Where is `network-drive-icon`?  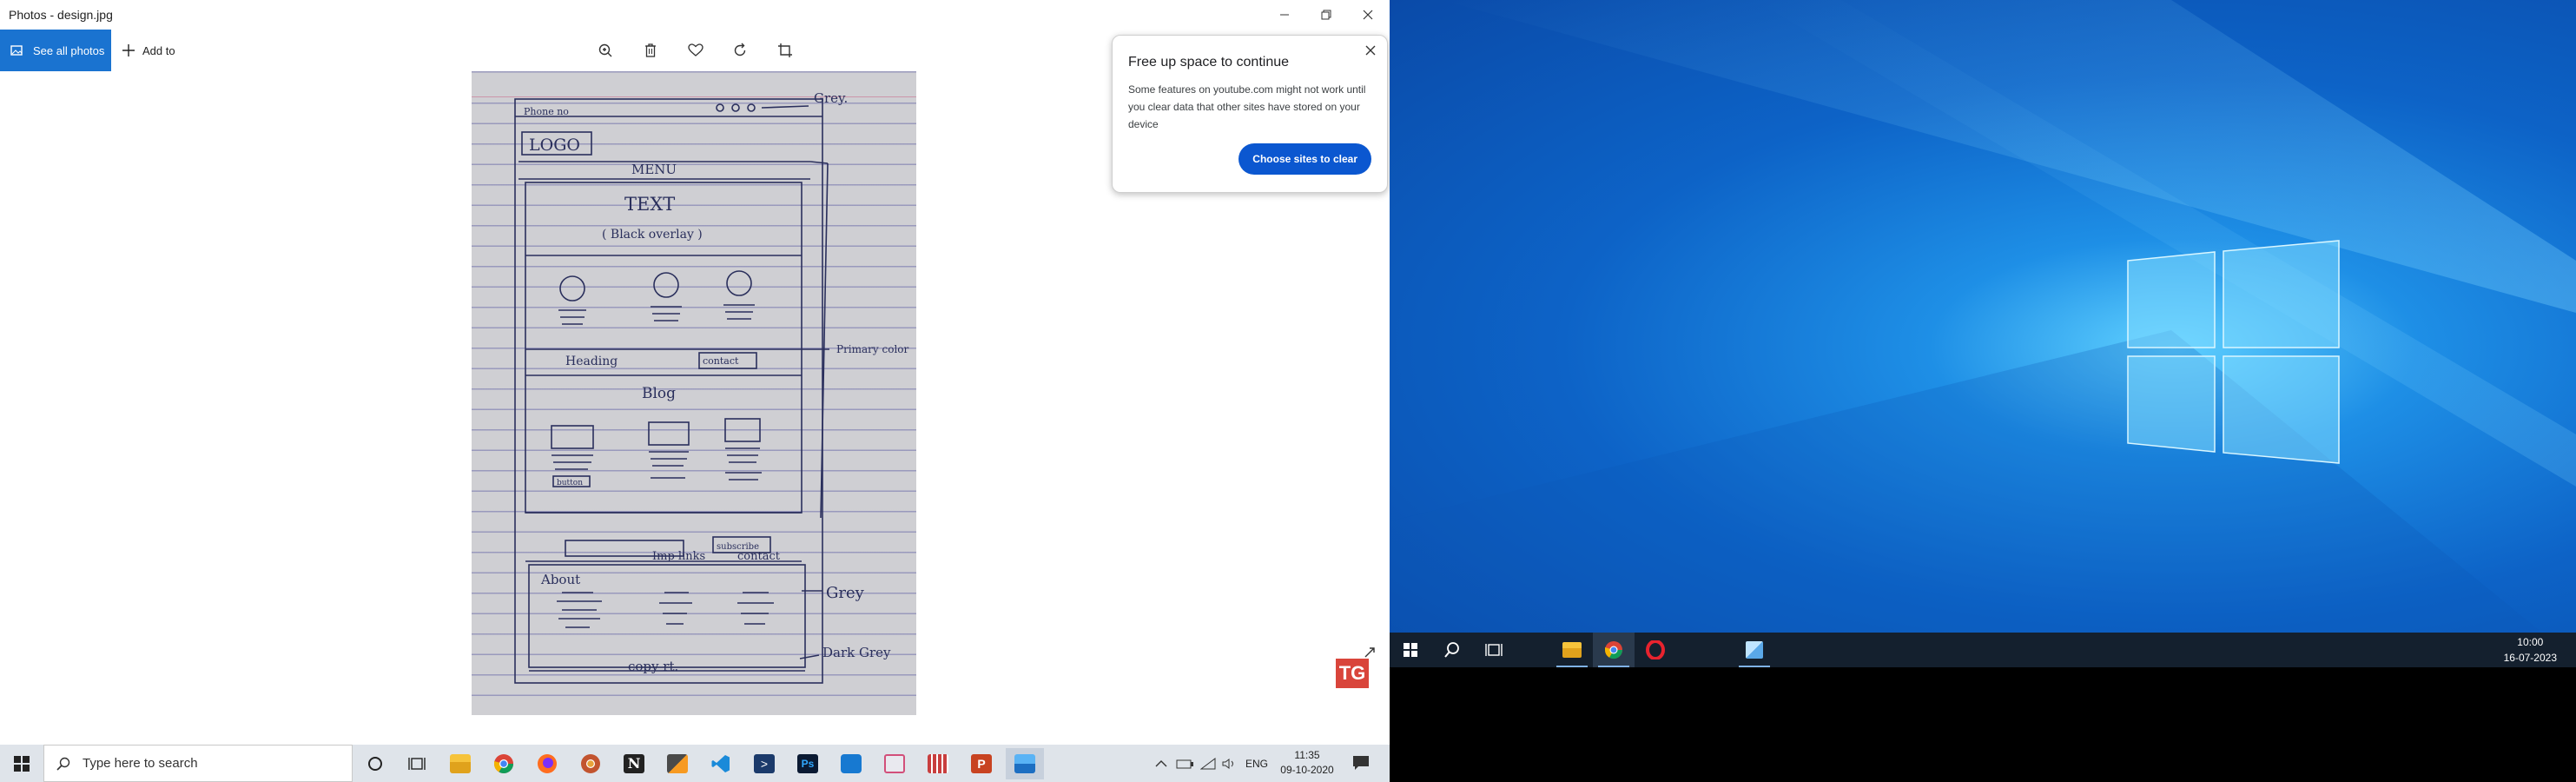
network-drive-icon is located at coordinates (1754, 650).